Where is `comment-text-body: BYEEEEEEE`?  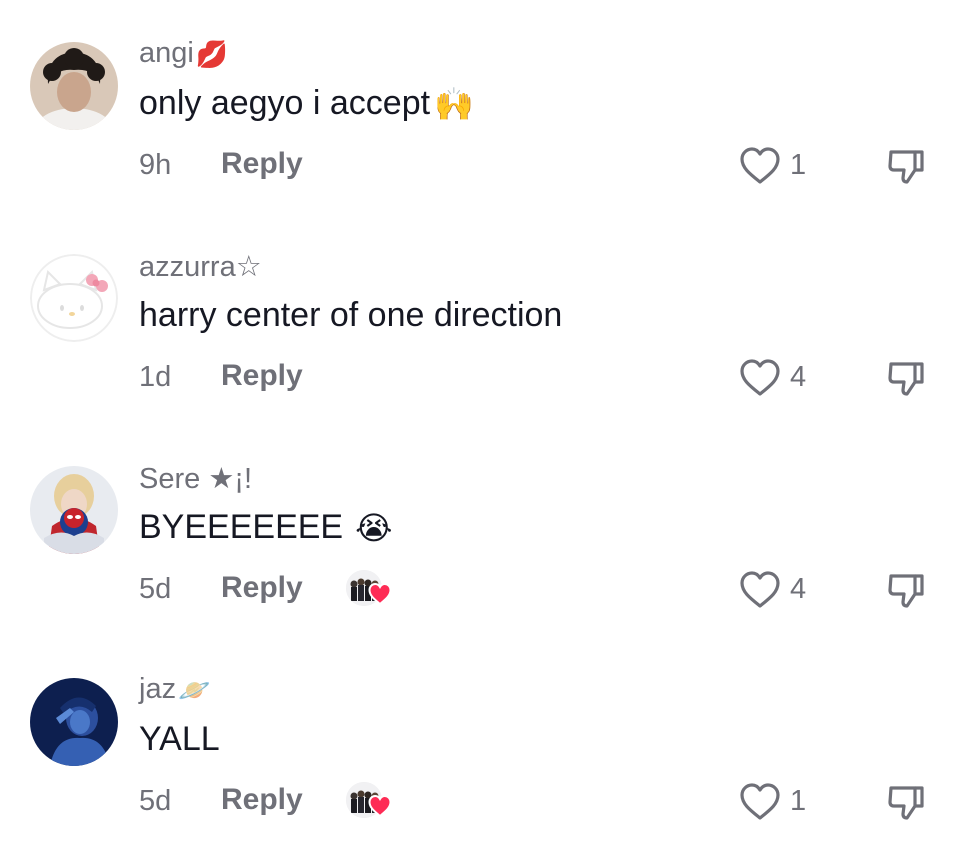
comment-text-body: BYEEEEEEE is located at coordinates (241, 527).